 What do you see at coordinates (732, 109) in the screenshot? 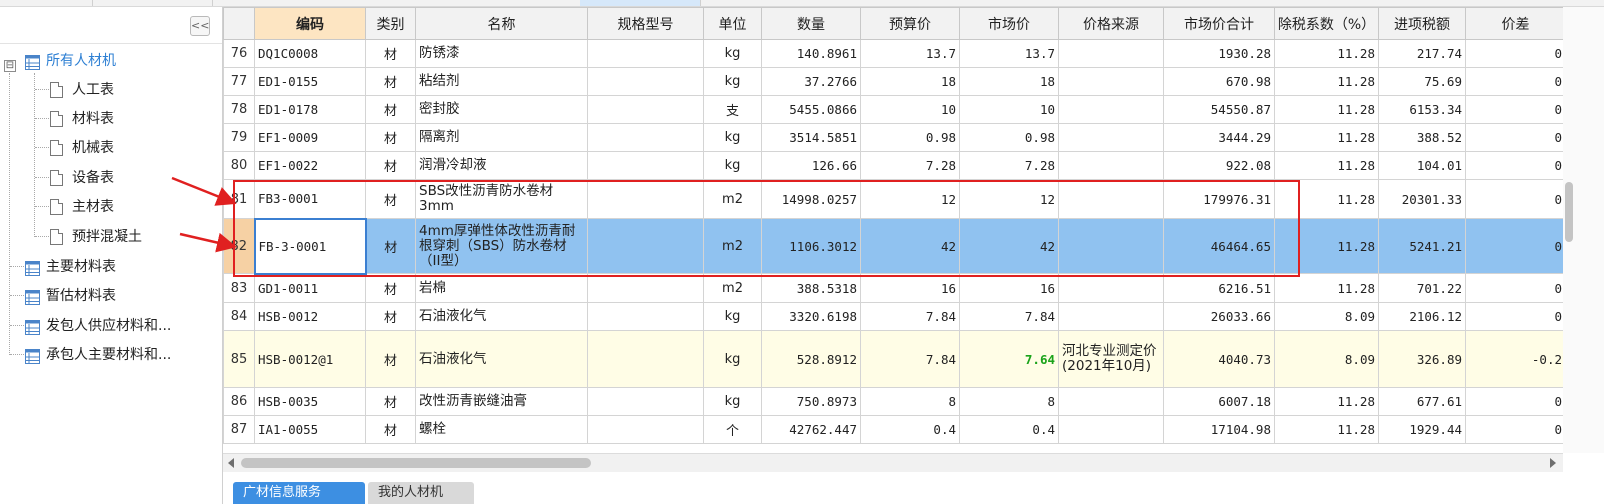
I see `cell-unit: 支` at bounding box center [732, 109].